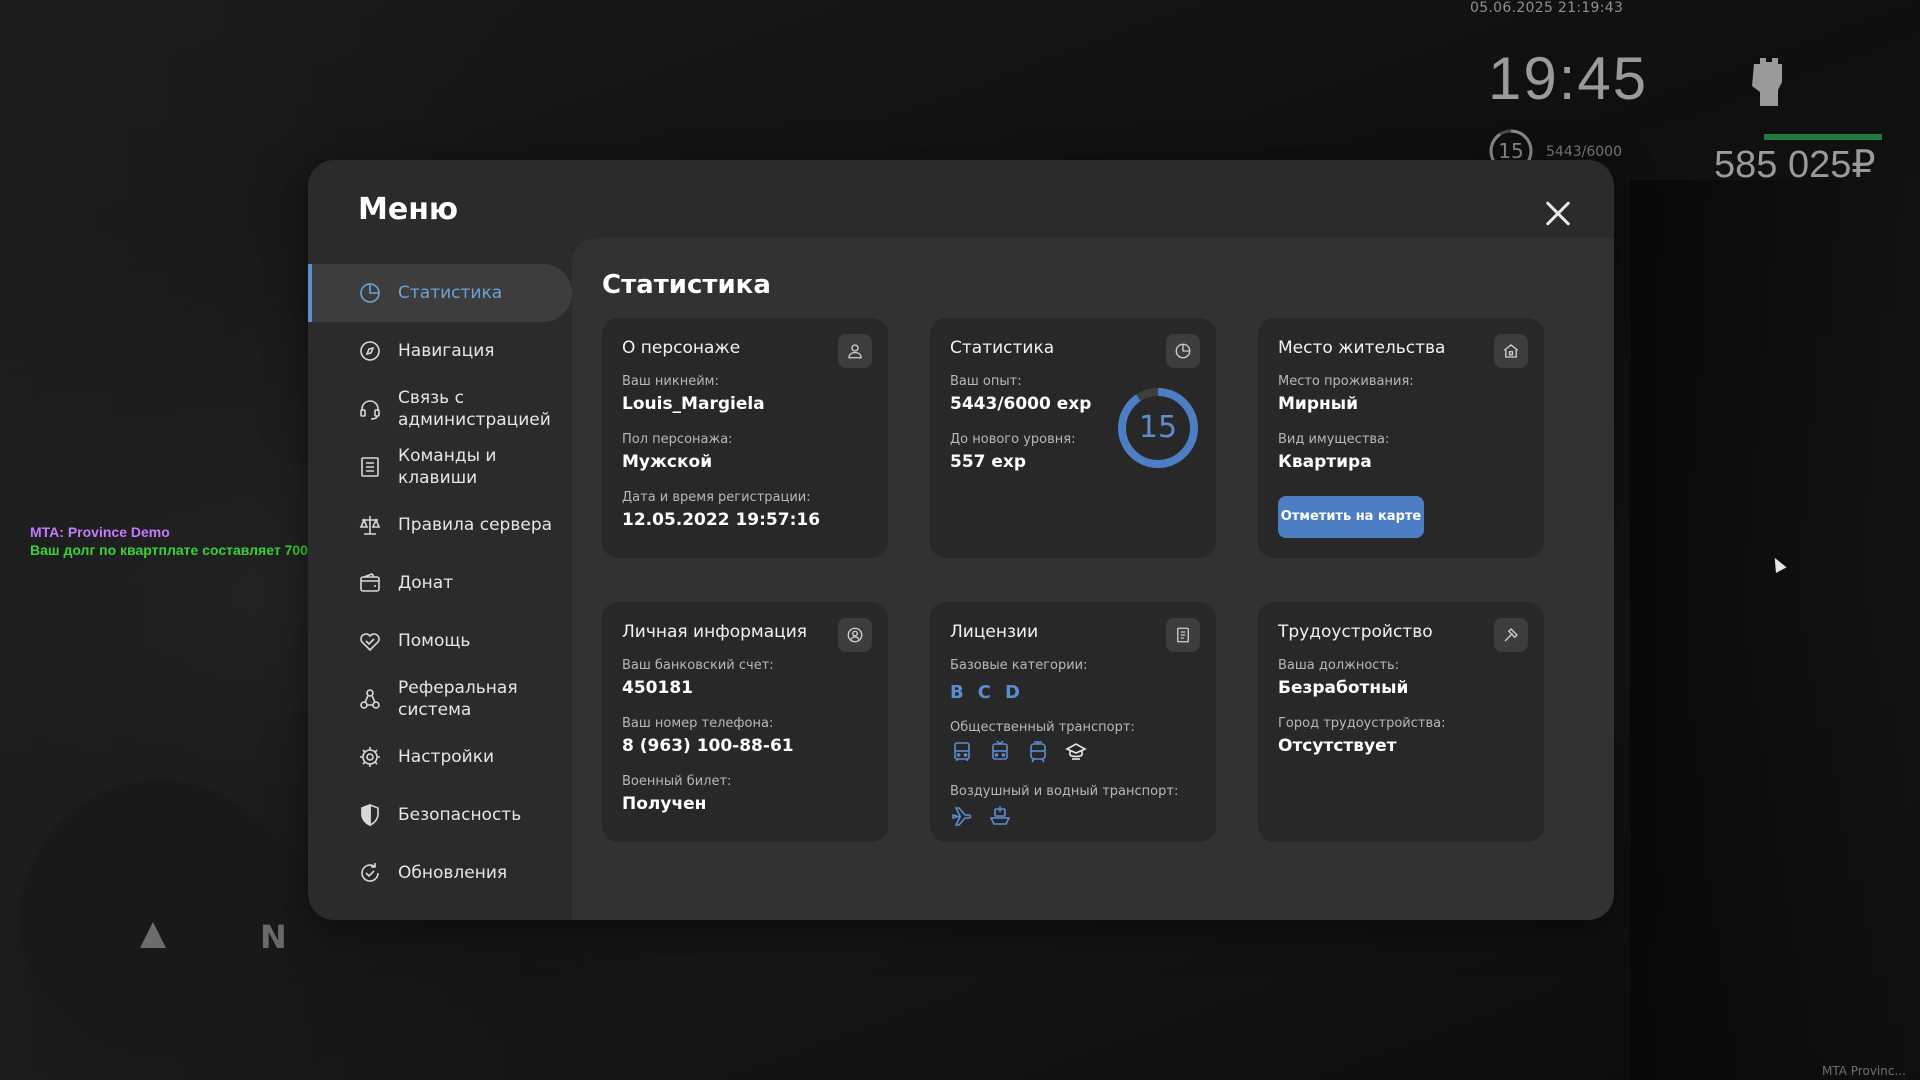 Image resolution: width=1920 pixels, height=1080 pixels. Describe the element at coordinates (370, 815) in the screenshot. I see `shield-icon` at that location.